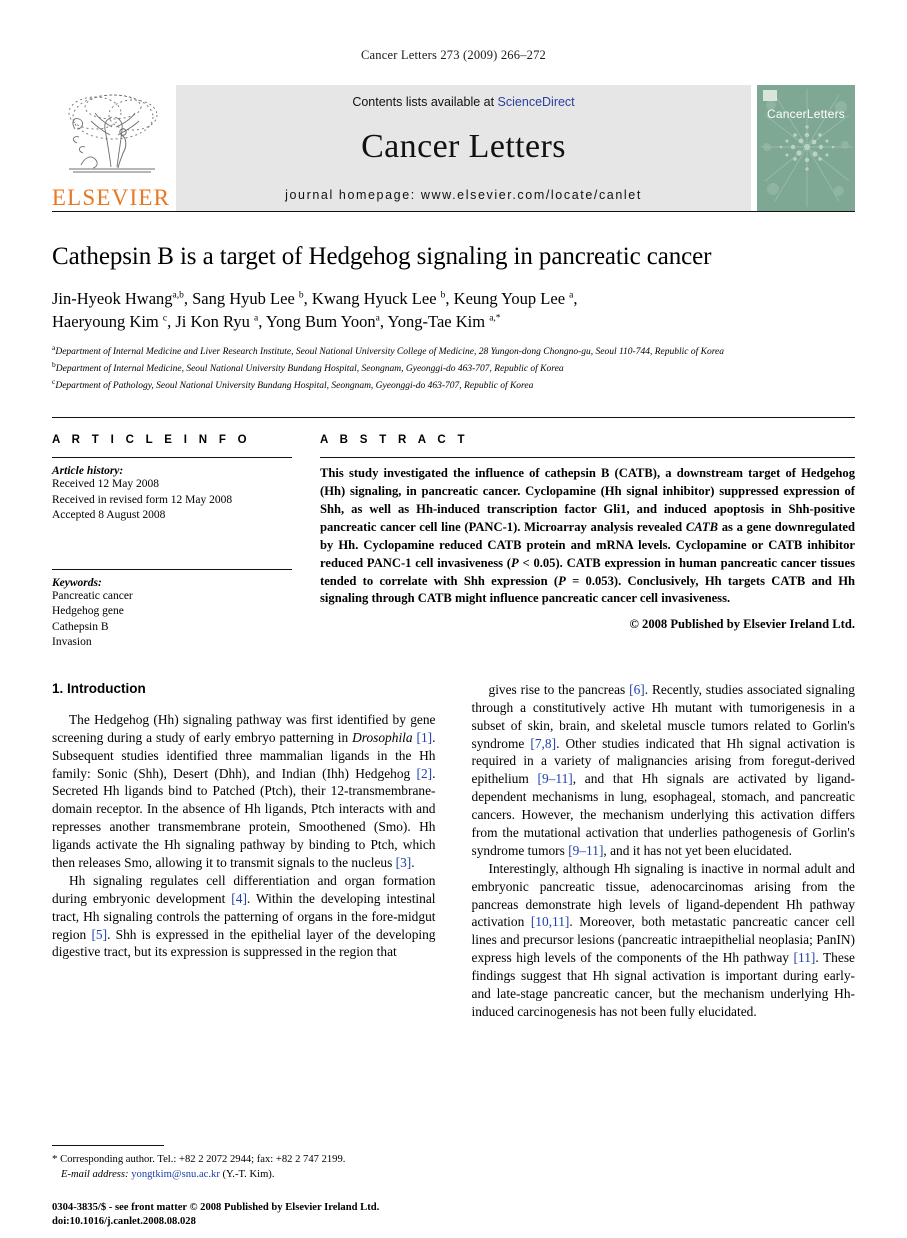 This screenshot has height=1238, width=907. Describe the element at coordinates (72, 642) in the screenshot. I see `keyword-item: Invasion` at that location.